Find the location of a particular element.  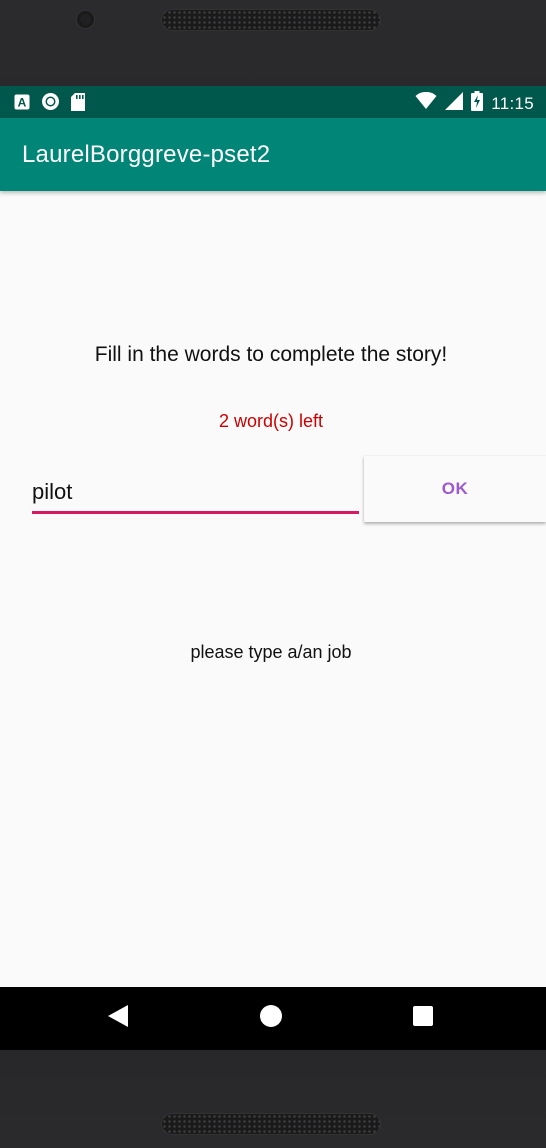

back-button is located at coordinates (118, 1018).